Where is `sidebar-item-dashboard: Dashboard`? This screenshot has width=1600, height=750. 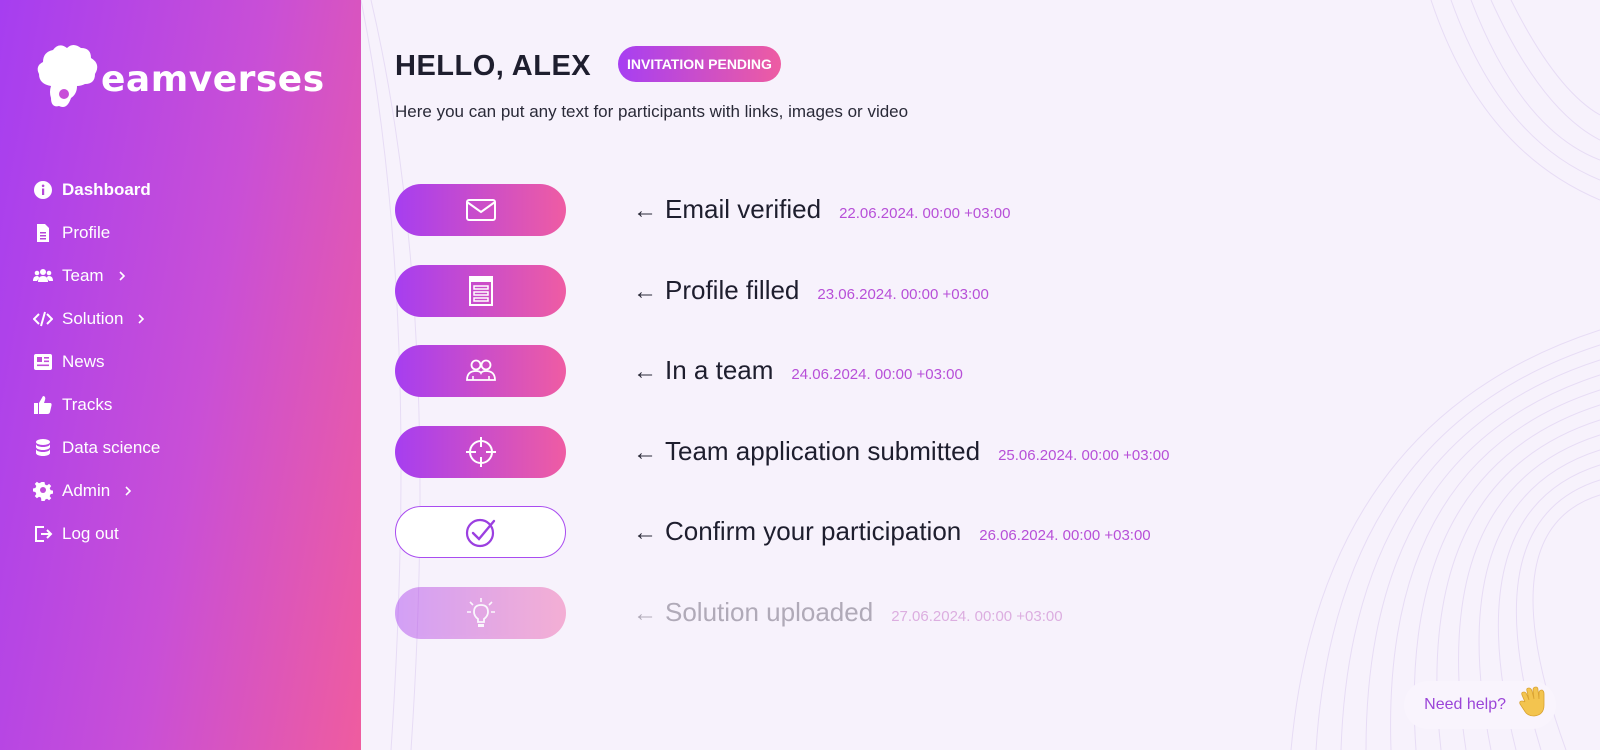
sidebar-item-dashboard: Dashboard is located at coordinates (96, 189).